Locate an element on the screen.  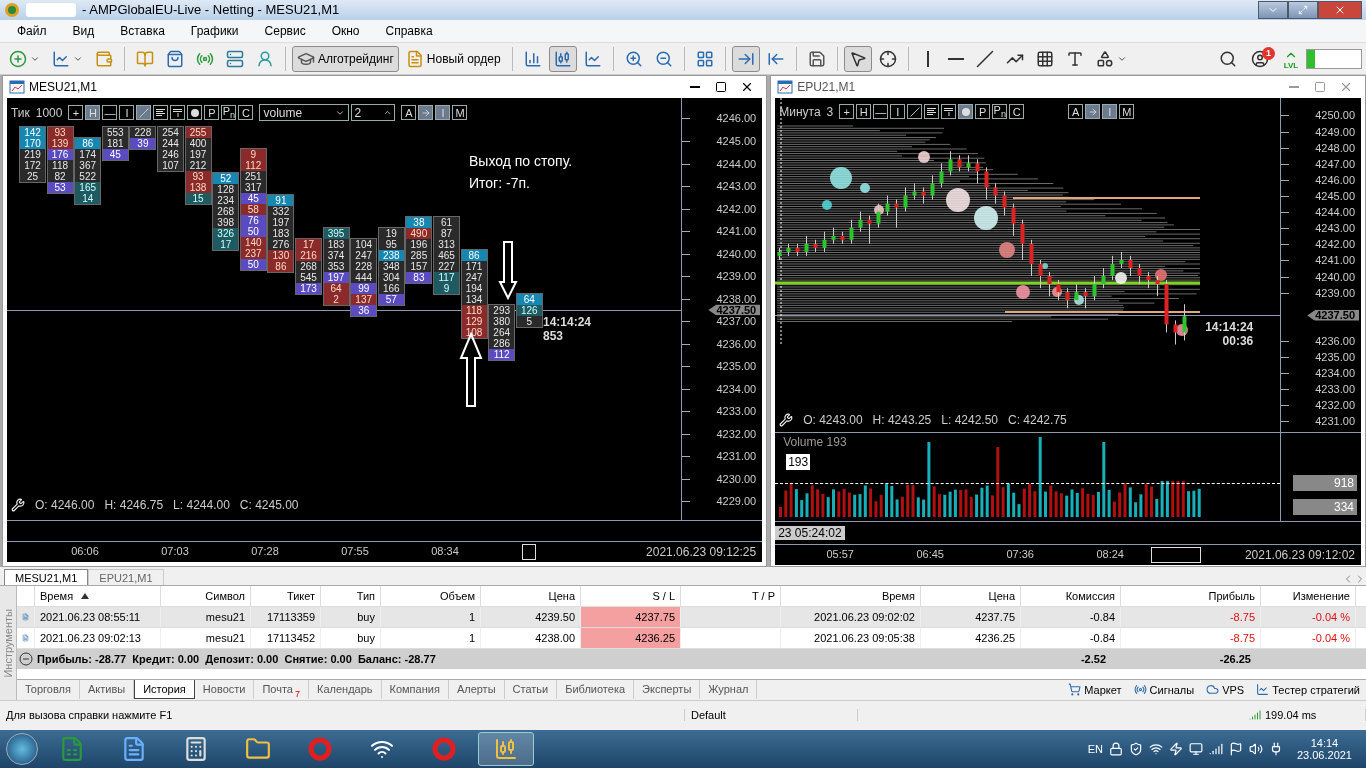
history-row: 2021.06.23 08:55:11 mesu21 17113359 buy 1 4239.50 4237.75 2021.06.23 09:02:02 4237.75 -0.84 -8.75 -0.04 % is located at coordinates (691, 618).